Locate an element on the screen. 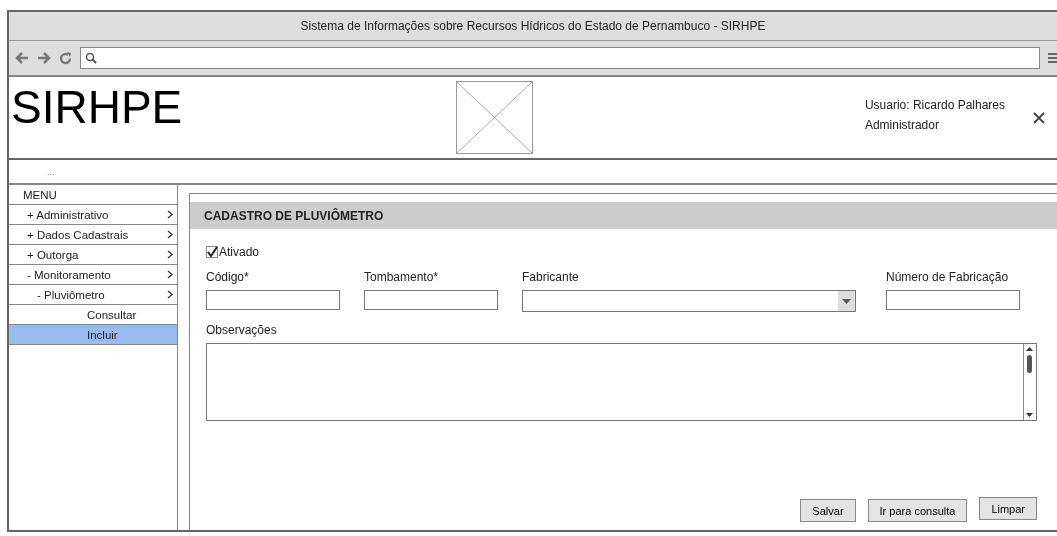 This screenshot has width=1057, height=536. form-title: CADASTRO DE PLUVIÔMETRO is located at coordinates (623, 215).